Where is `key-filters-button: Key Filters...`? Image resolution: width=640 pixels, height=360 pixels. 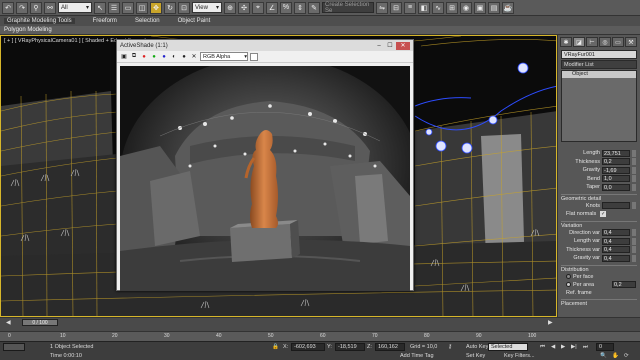
key-filters-button: Key Filters... is located at coordinates (519, 356).